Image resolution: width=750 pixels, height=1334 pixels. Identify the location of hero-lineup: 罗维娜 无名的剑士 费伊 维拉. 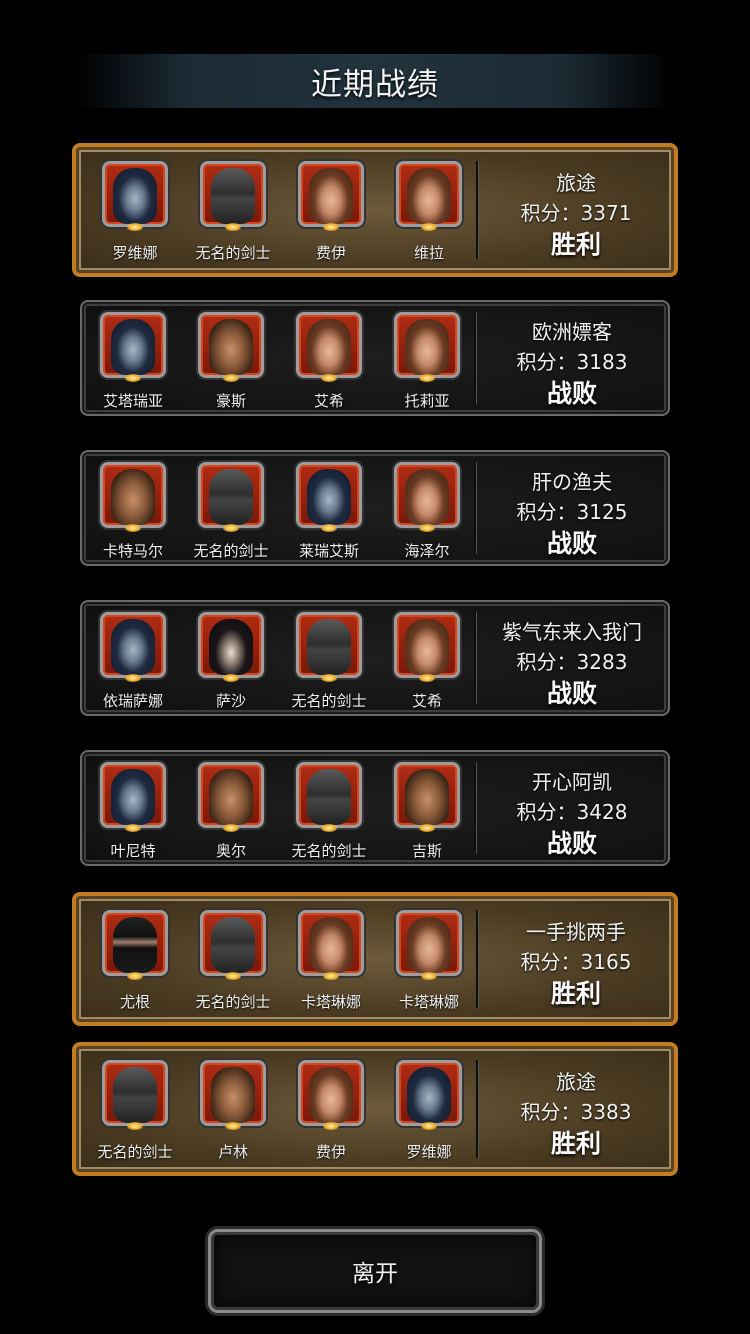
(271, 210).